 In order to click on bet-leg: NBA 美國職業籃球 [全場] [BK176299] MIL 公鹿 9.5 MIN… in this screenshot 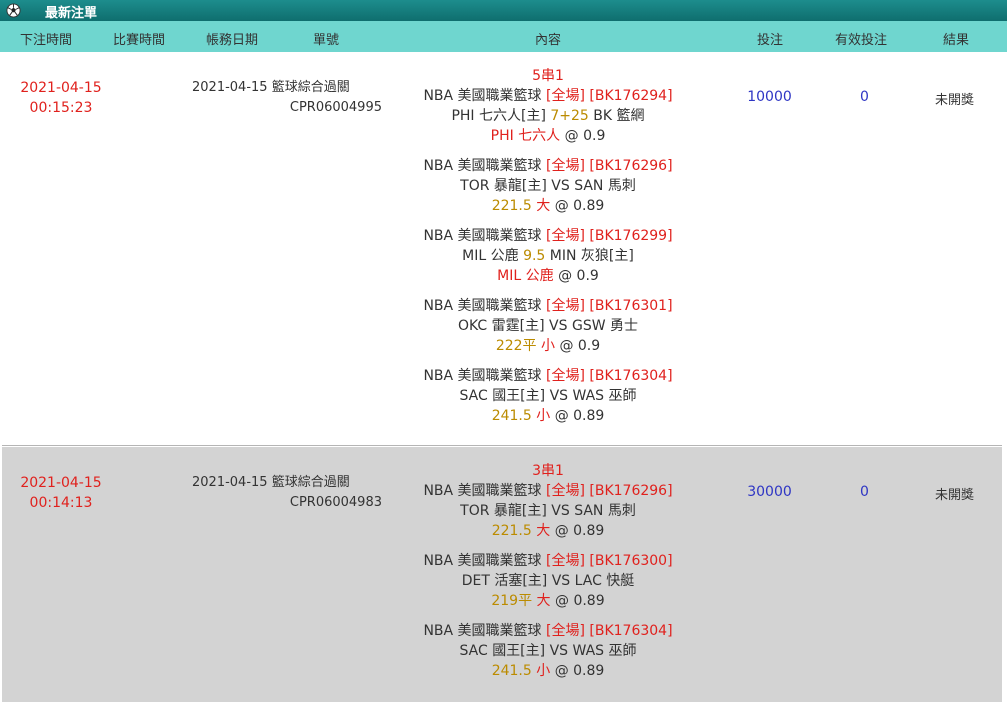, I will do `click(548, 256)`.